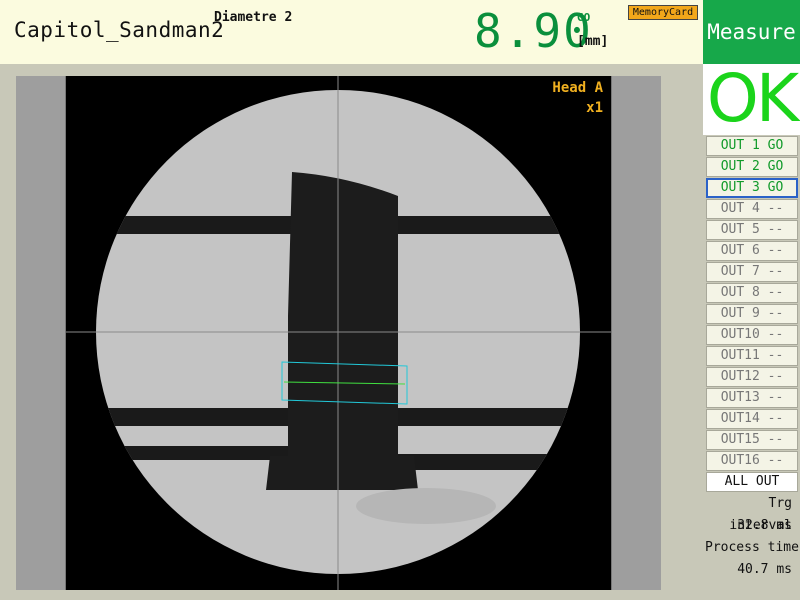 This screenshot has width=800, height=600. What do you see at coordinates (752, 188) in the screenshot?
I see `output-item: OUT 3 GO` at bounding box center [752, 188].